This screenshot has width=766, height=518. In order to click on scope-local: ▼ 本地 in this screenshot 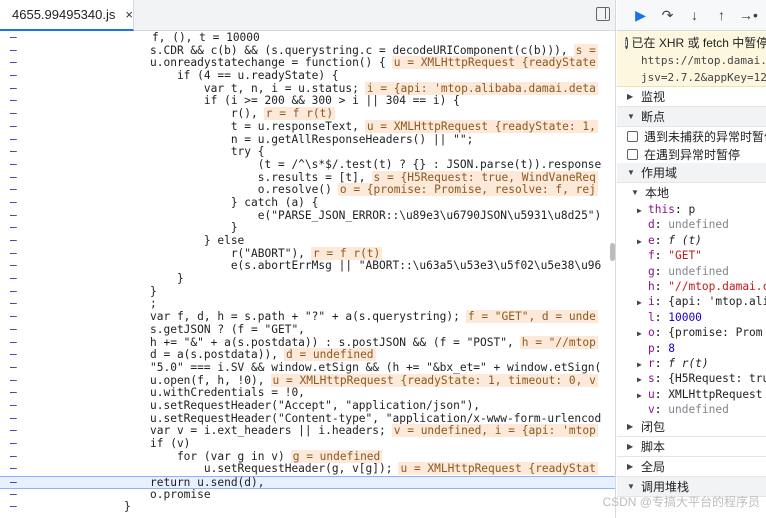, I will do `click(691, 192)`.